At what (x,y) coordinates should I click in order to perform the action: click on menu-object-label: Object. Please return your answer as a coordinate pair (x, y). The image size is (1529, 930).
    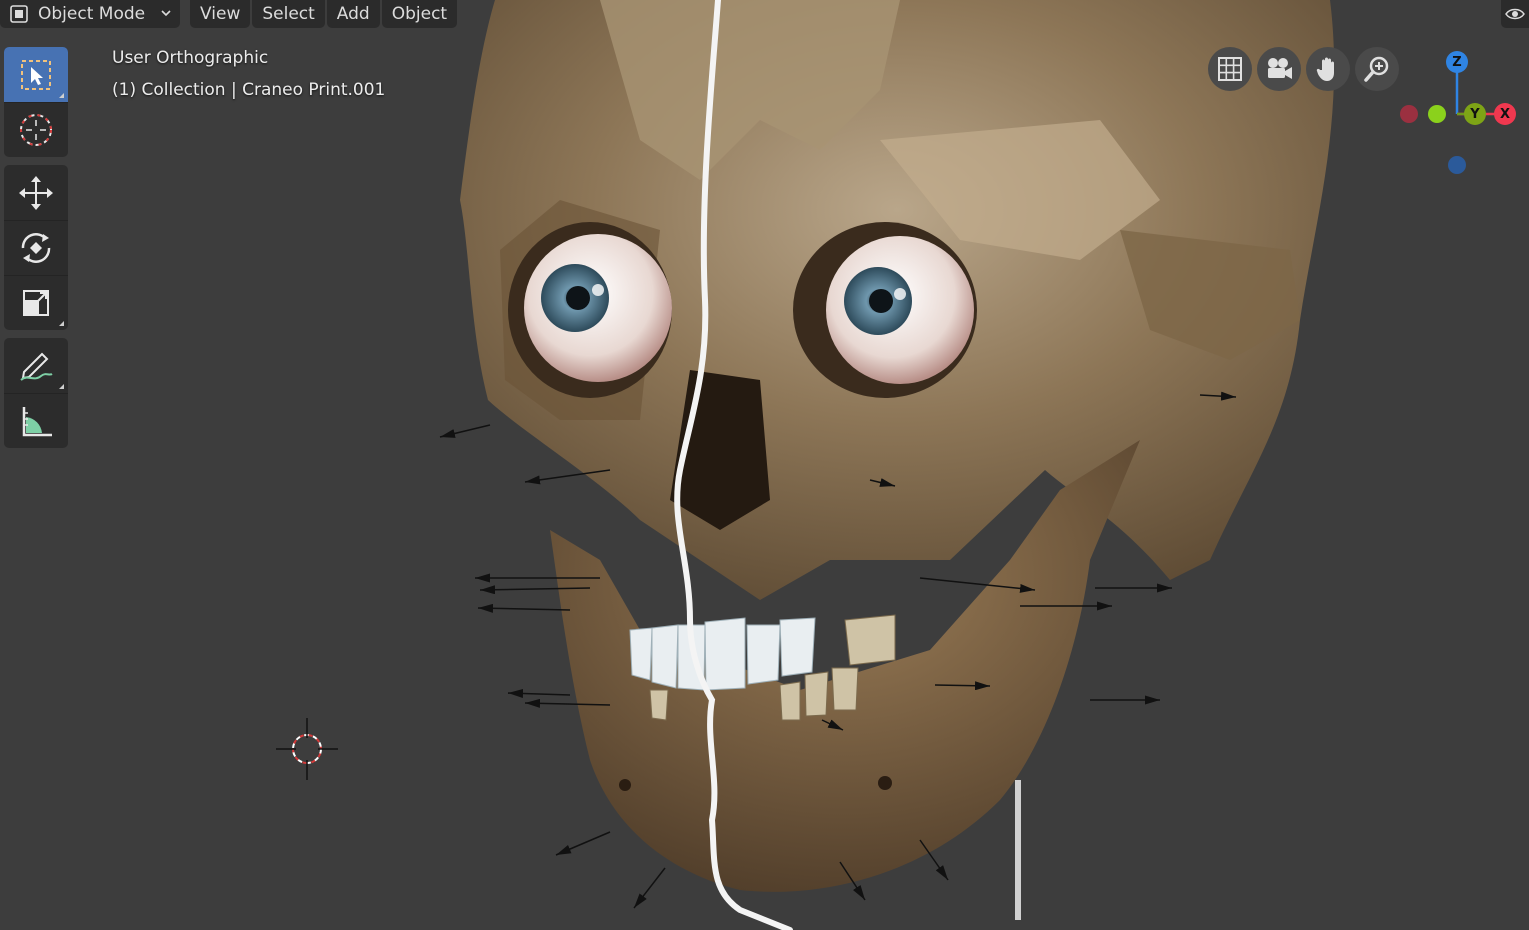
    Looking at the image, I should click on (419, 14).